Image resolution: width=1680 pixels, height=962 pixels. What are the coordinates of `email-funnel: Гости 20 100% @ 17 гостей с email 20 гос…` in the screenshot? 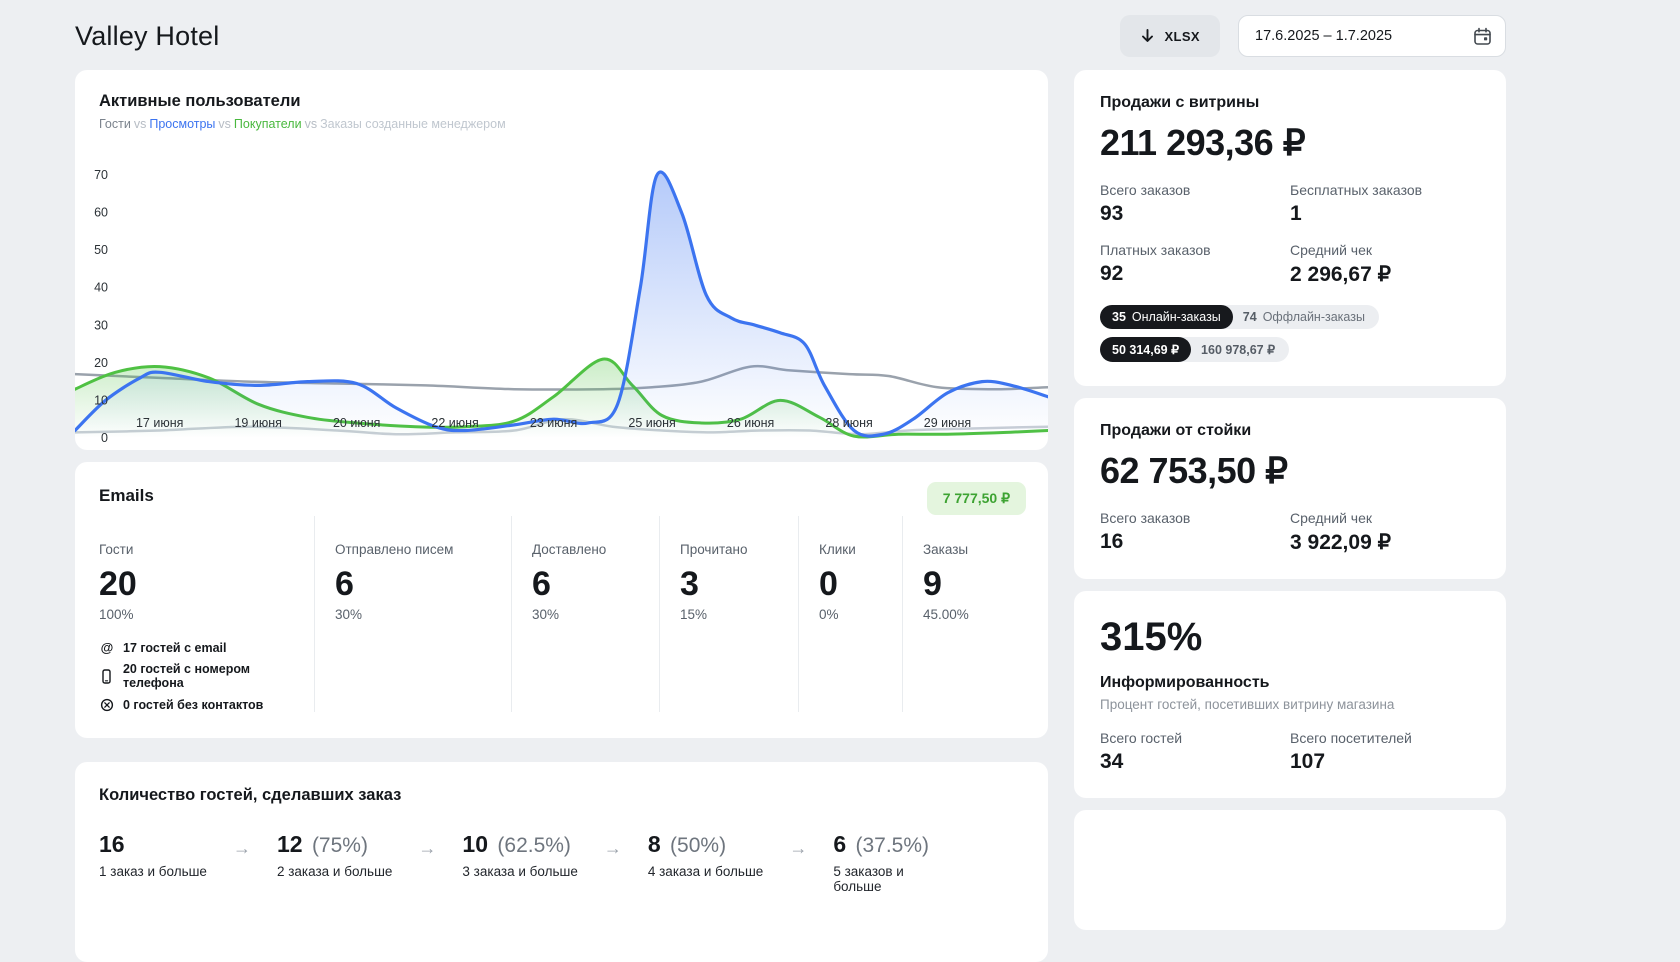 It's located at (561, 614).